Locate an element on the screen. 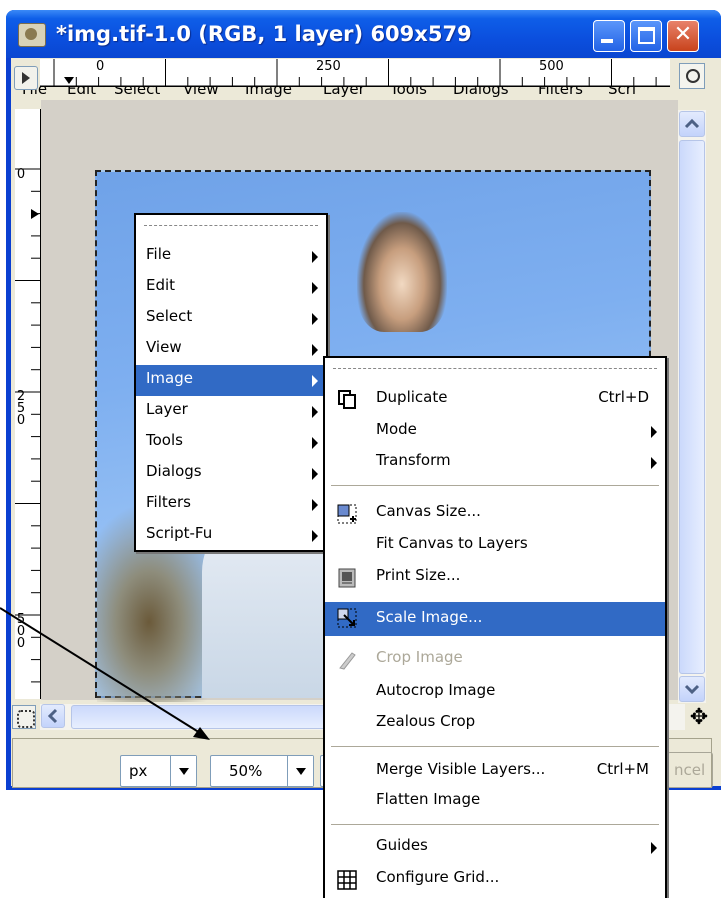 The width and height of the screenshot is (721, 898). canvas-size-icon is located at coordinates (347, 514).